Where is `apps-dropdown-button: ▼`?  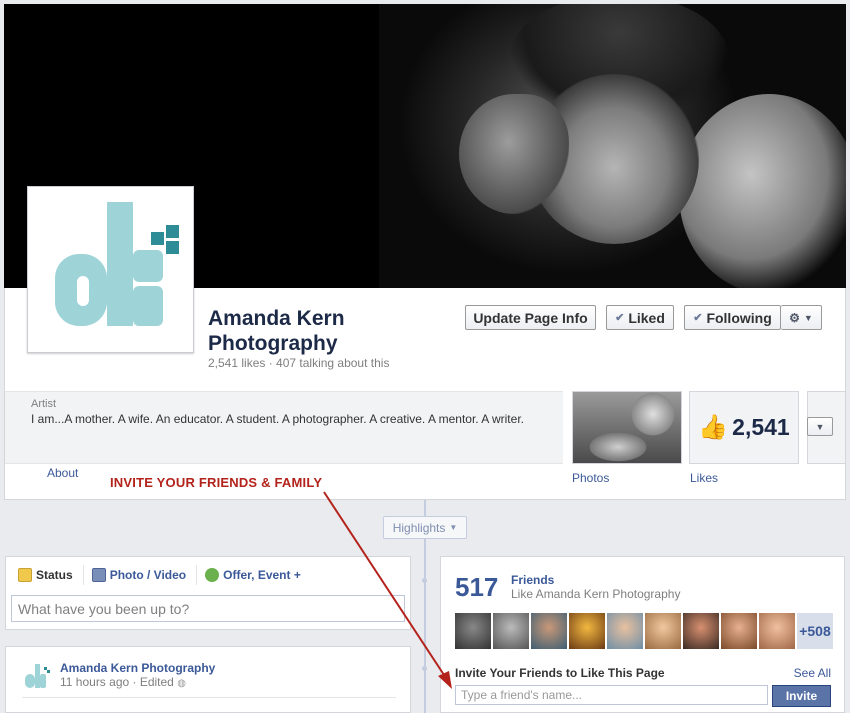
apps-dropdown-button: ▼ is located at coordinates (820, 426).